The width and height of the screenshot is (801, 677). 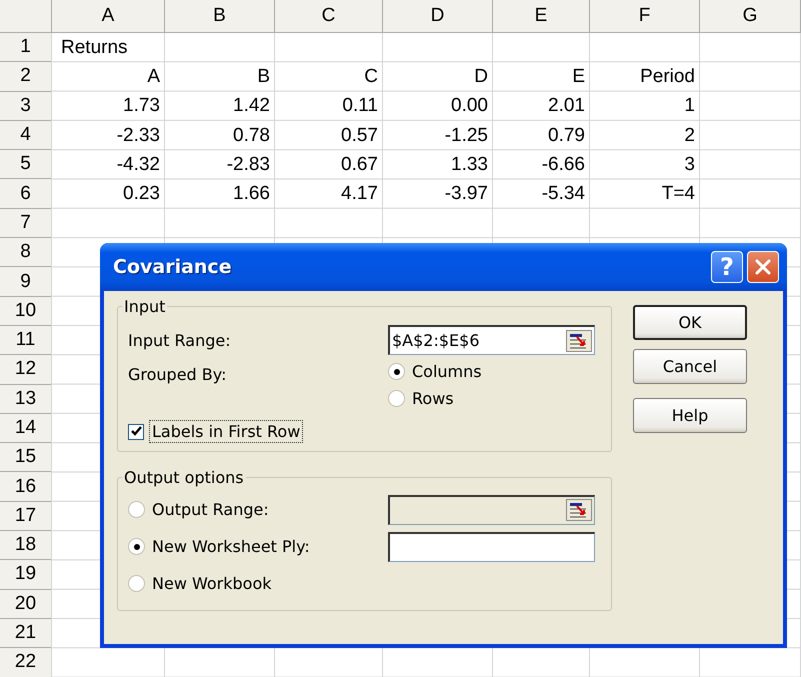 What do you see at coordinates (26, 341) in the screenshot?
I see `row-header: 11` at bounding box center [26, 341].